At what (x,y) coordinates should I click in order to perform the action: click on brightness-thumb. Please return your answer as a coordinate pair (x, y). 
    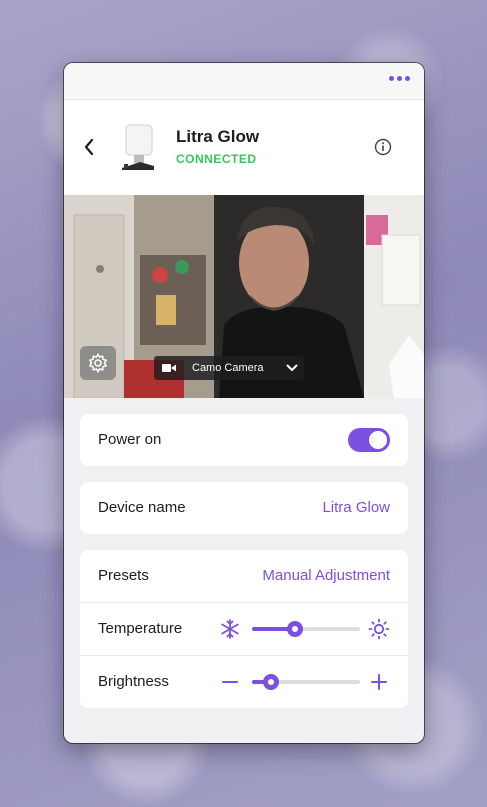
    Looking at the image, I should click on (271, 682).